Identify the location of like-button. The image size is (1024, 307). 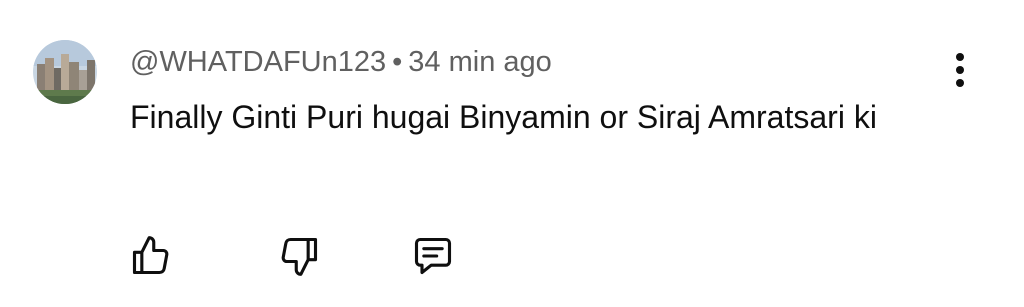
(151, 256).